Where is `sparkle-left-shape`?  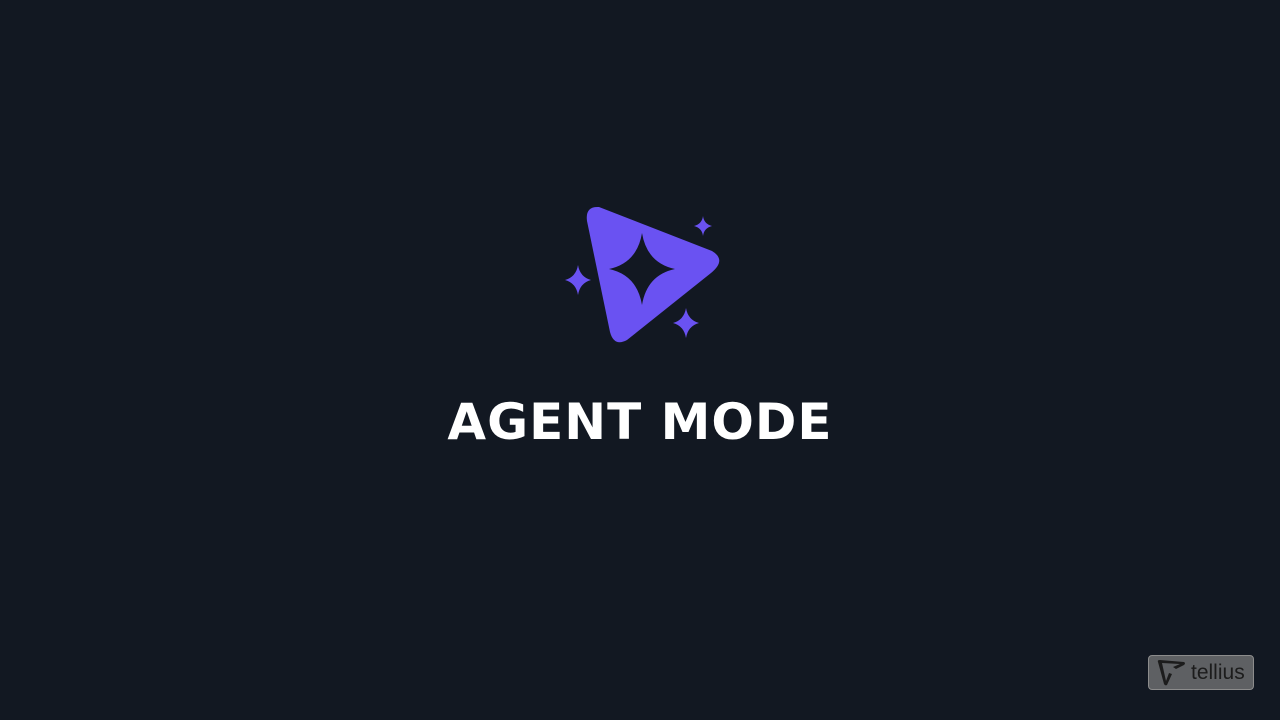 sparkle-left-shape is located at coordinates (578, 280).